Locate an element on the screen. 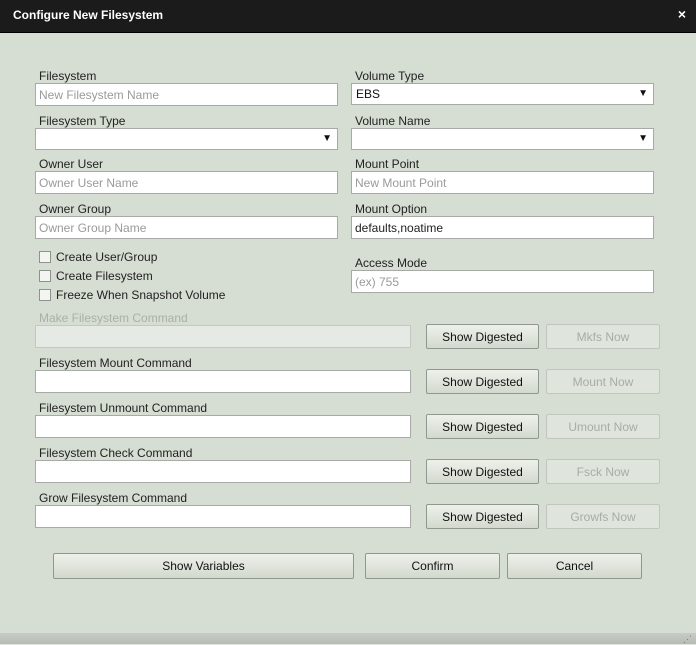 The image size is (696, 645). growfs-show-digested-button: Show Digested is located at coordinates (482, 516).